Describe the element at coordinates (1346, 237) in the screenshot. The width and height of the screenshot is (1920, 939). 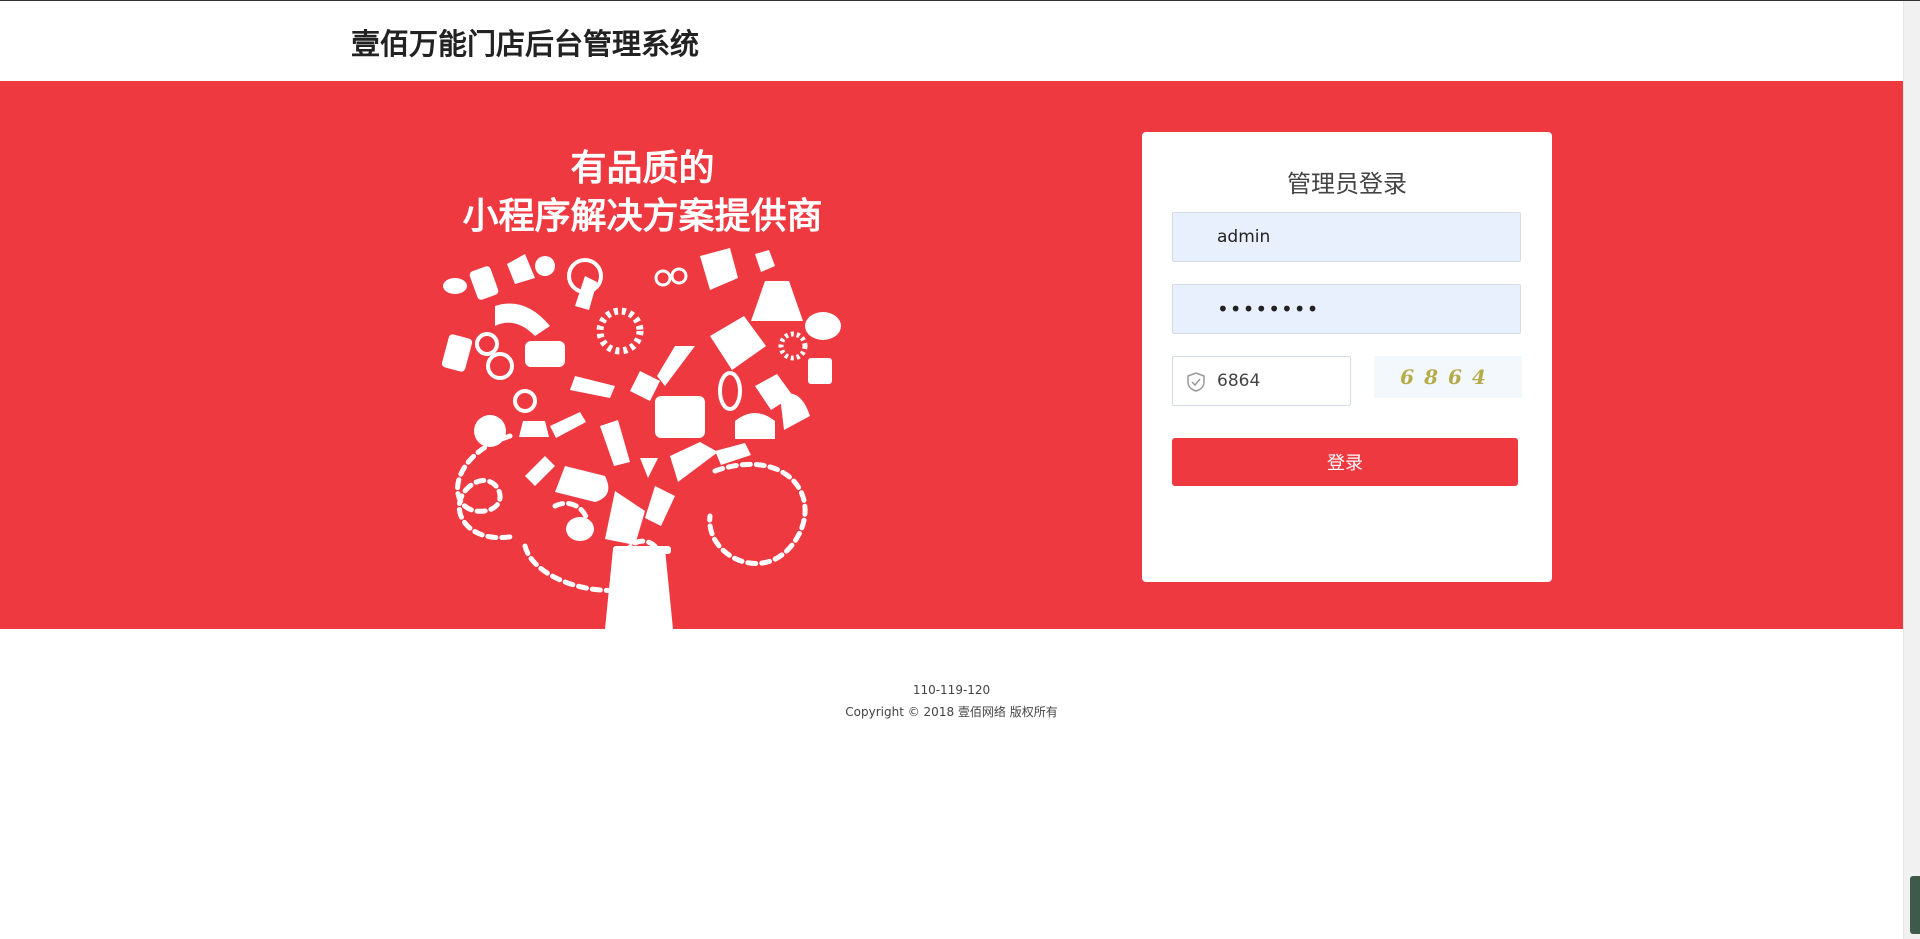
I see `username-field: admin` at that location.